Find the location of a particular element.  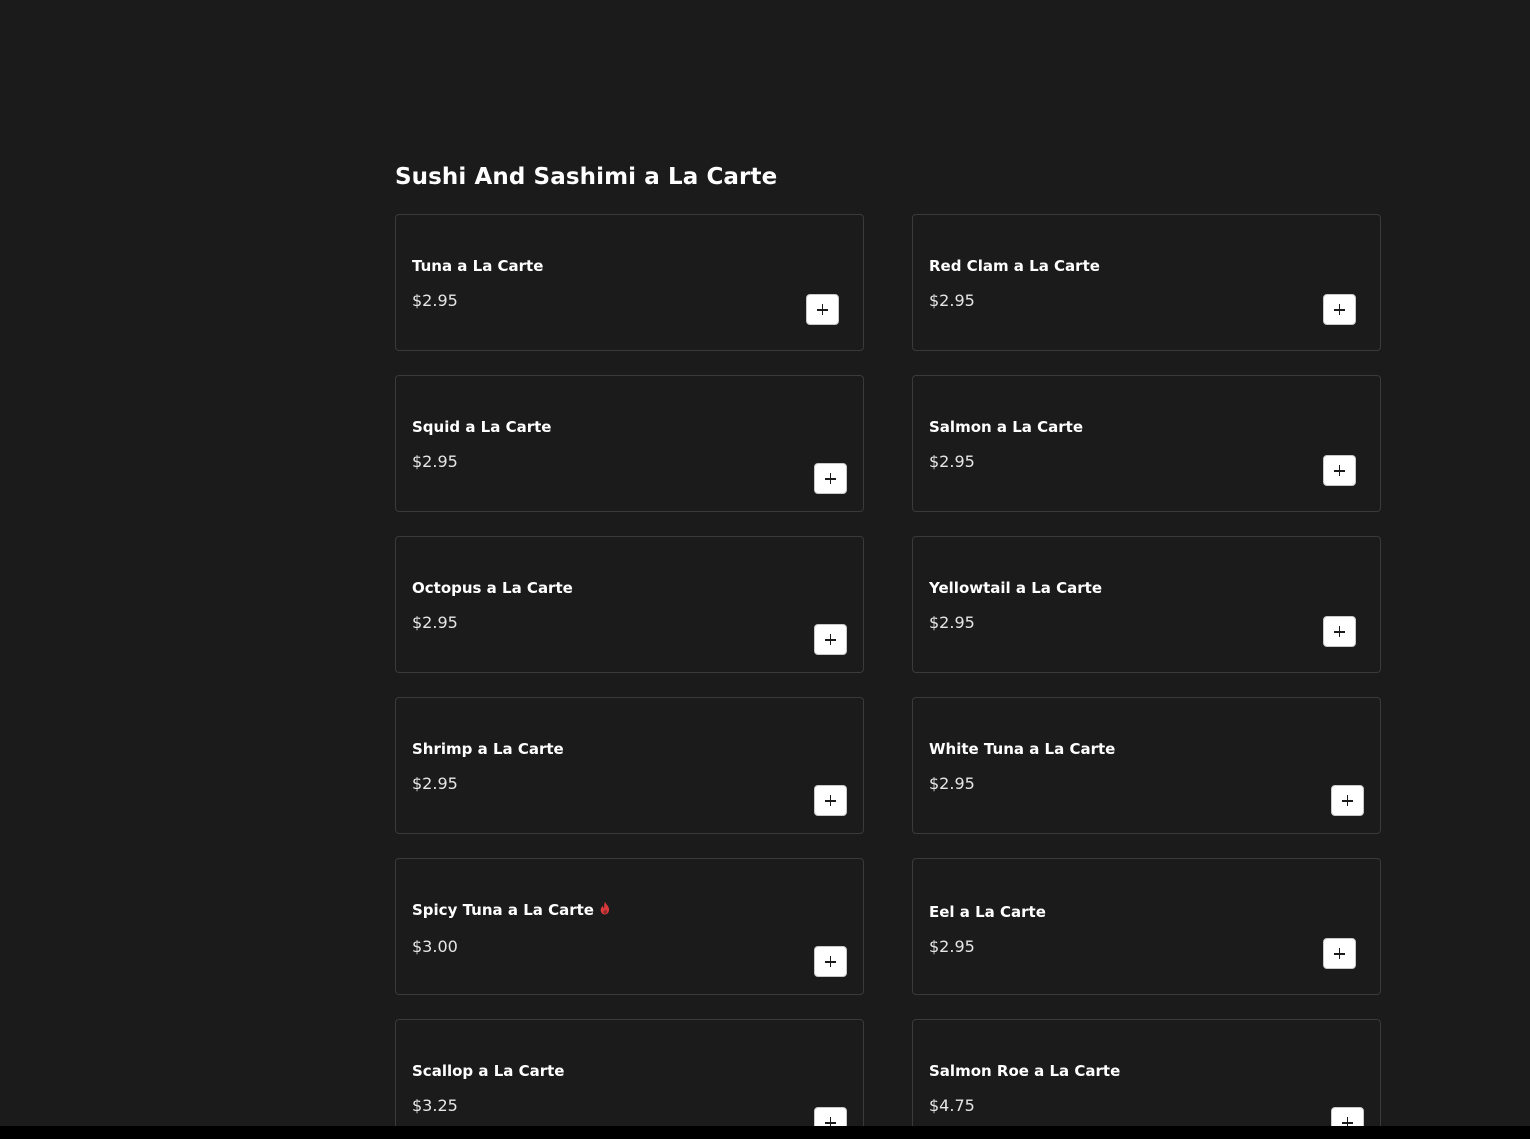

item-name: Eel a La Carte is located at coordinates (987, 912).